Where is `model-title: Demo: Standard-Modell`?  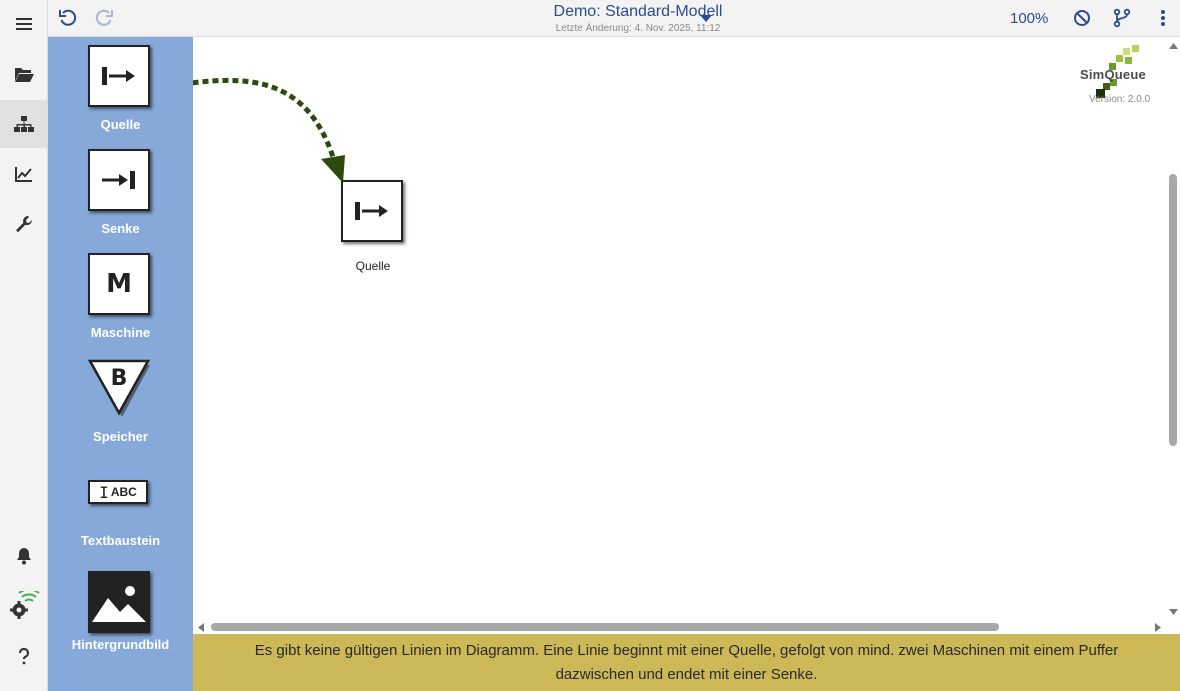
model-title: Demo: Standard-Modell is located at coordinates (638, 12).